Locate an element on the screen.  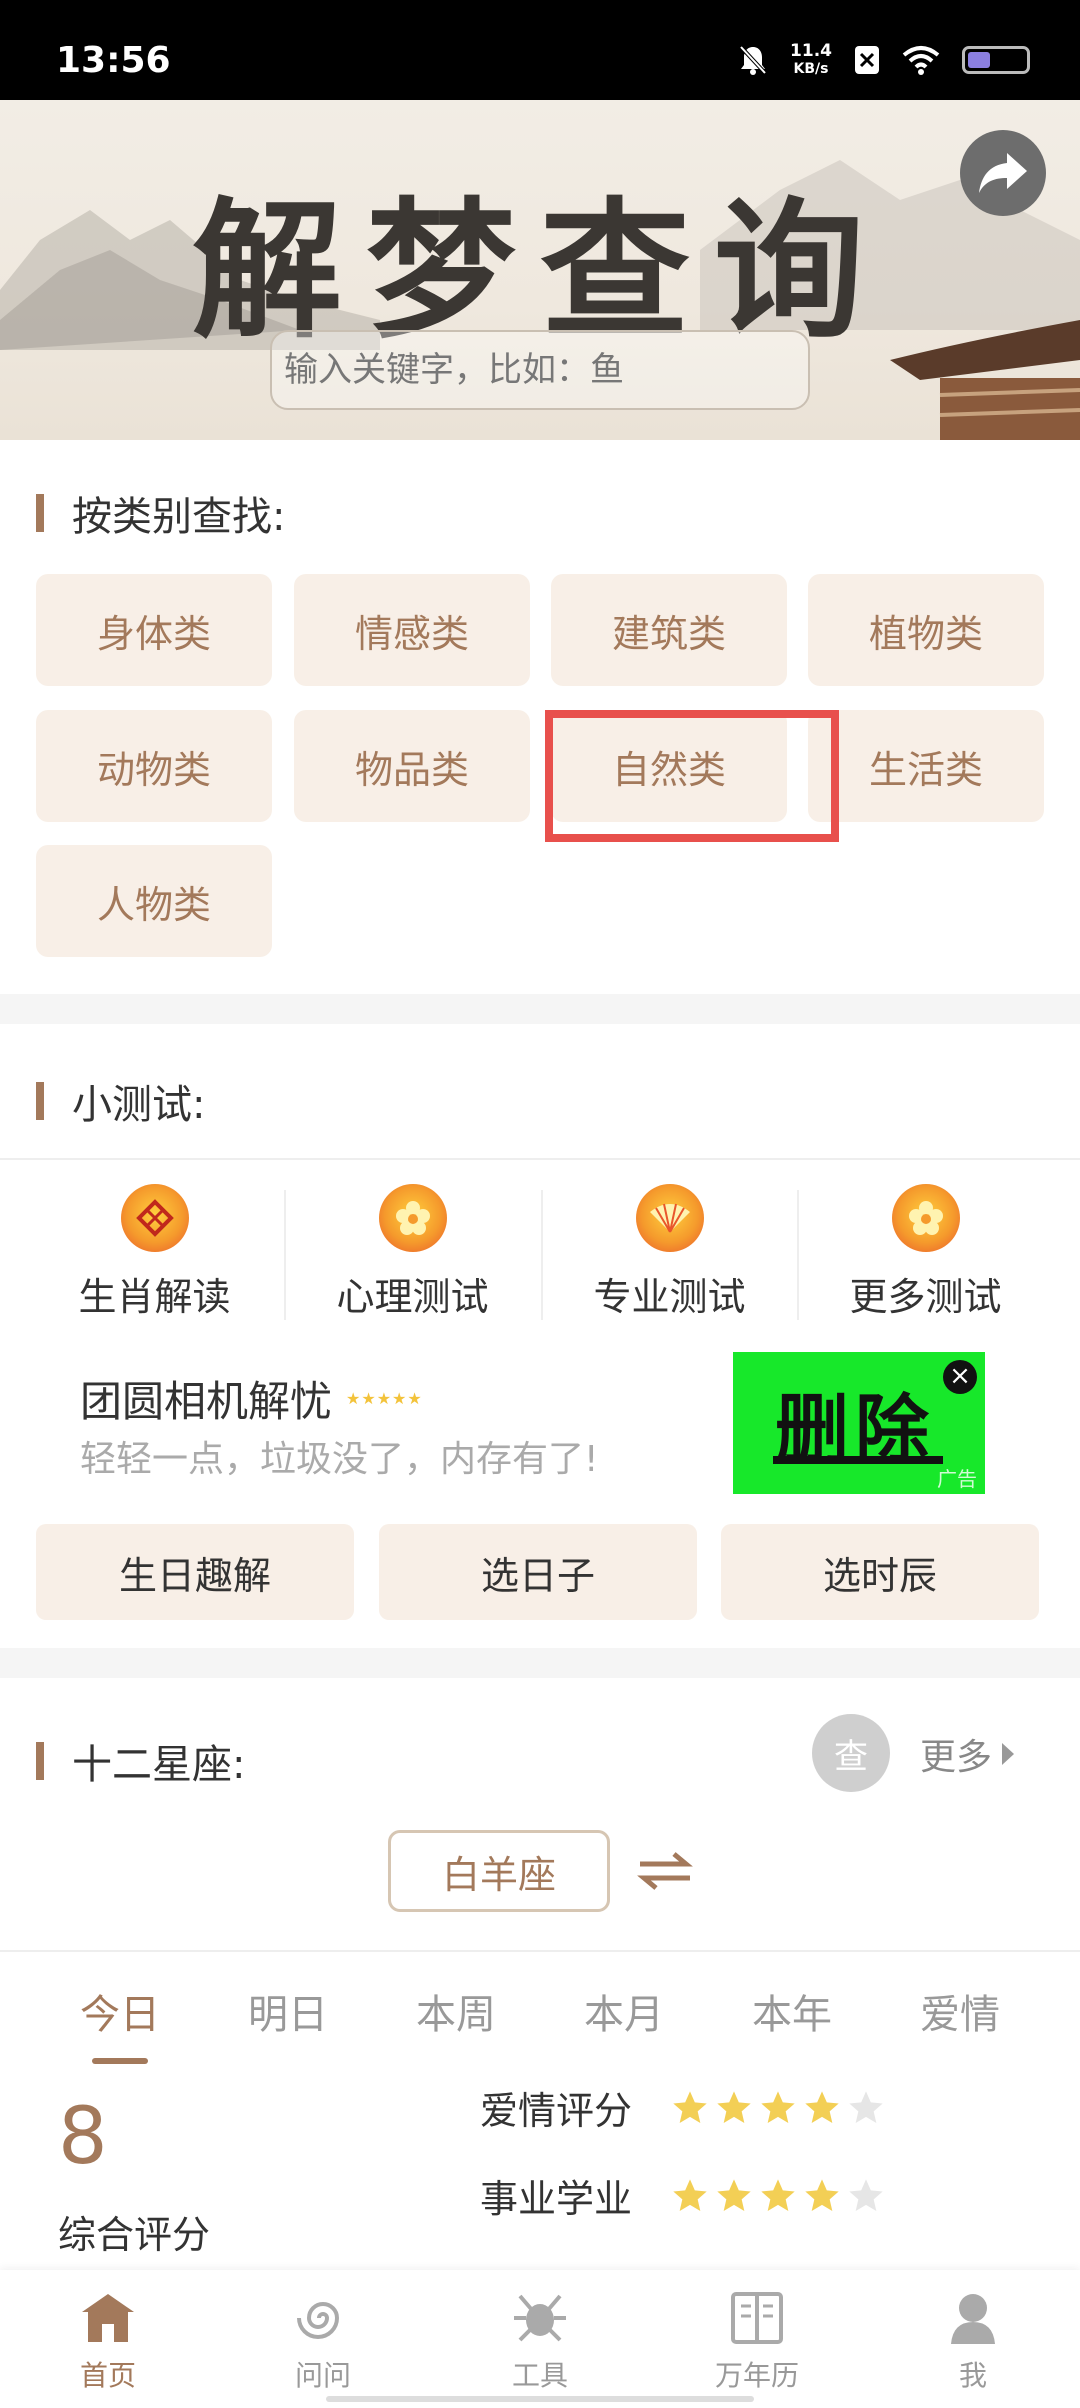
nav-calendar: 万年历 is located at coordinates (757, 2341).